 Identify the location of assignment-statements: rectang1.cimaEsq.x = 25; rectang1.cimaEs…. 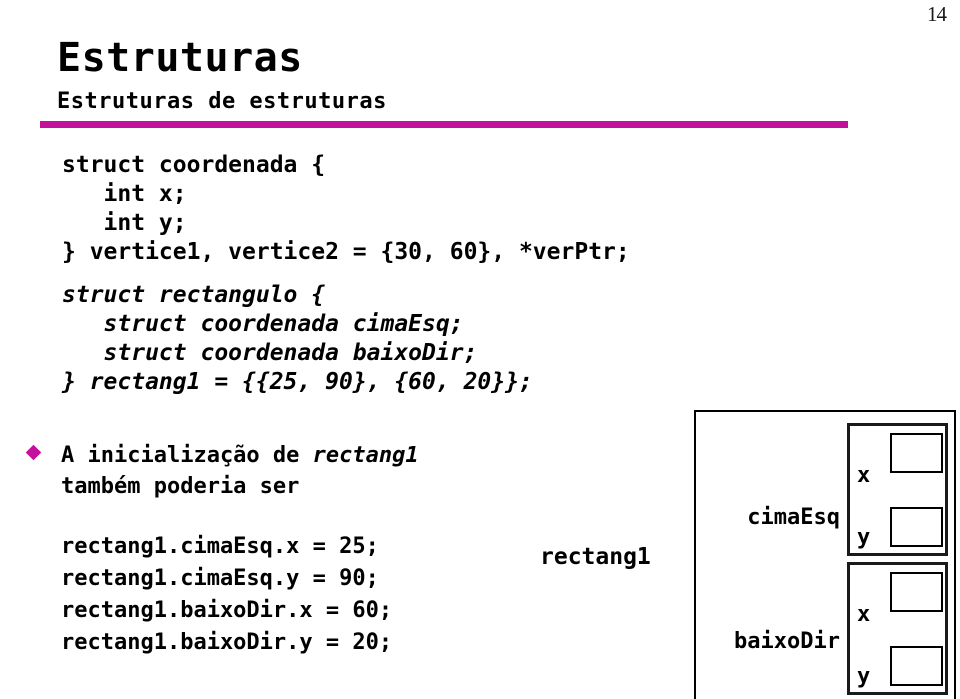
(227, 594).